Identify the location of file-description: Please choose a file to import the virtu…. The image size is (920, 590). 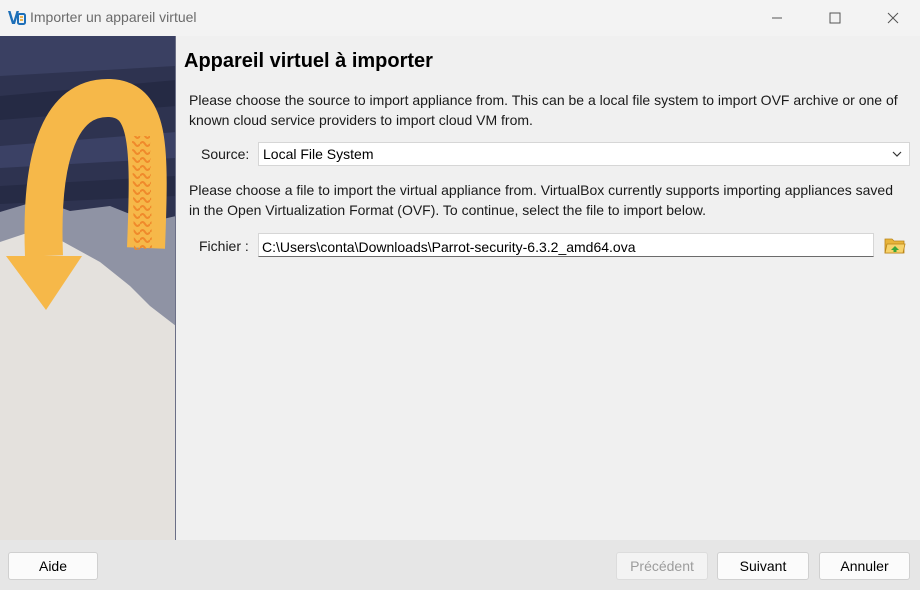
(541, 200).